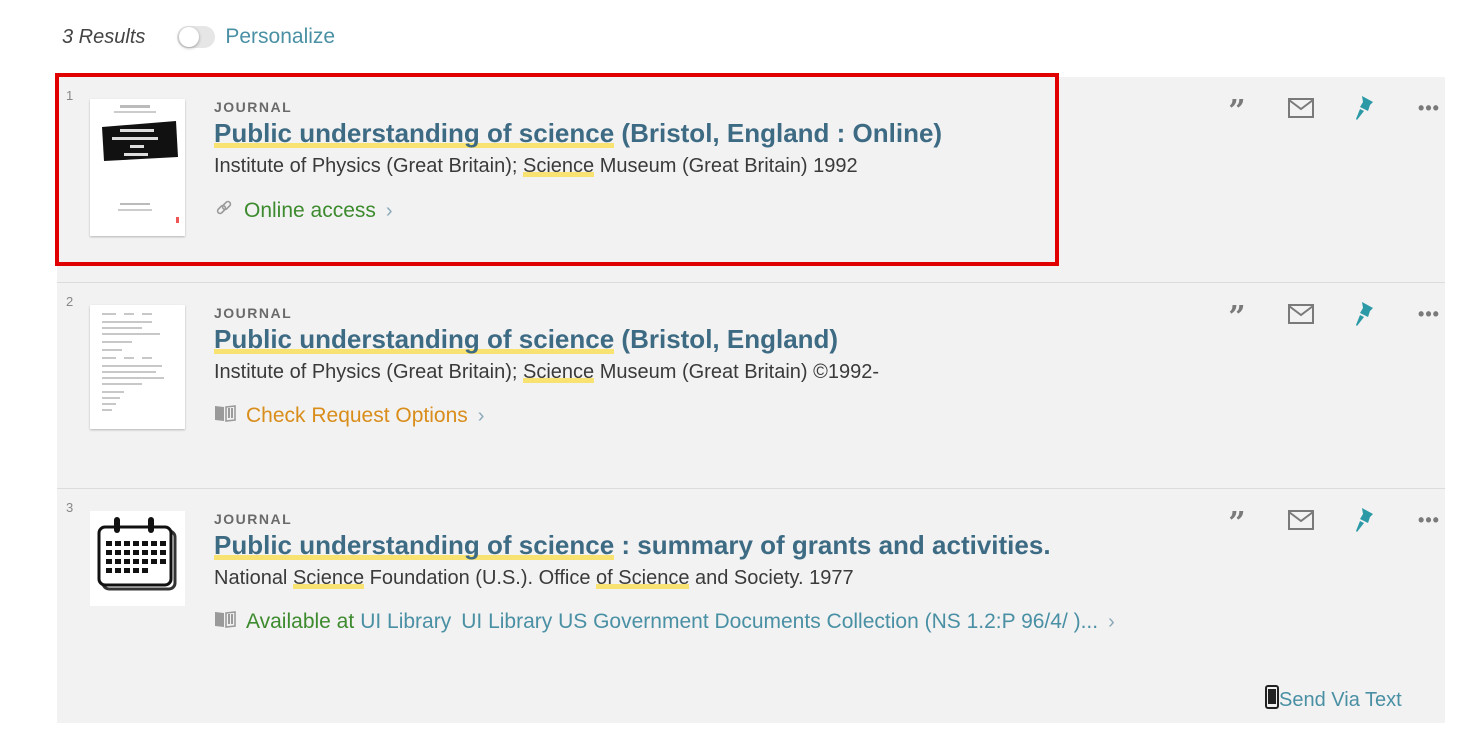 The width and height of the screenshot is (1474, 747). Describe the element at coordinates (832, 545) in the screenshot. I see `title-rest: : summary of grants and activities.` at that location.